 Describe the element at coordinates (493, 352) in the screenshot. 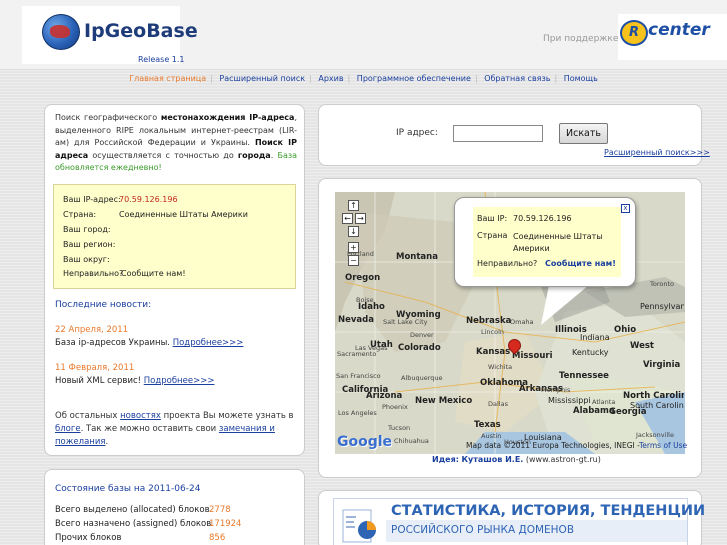

I see `map-label: Kansas` at that location.